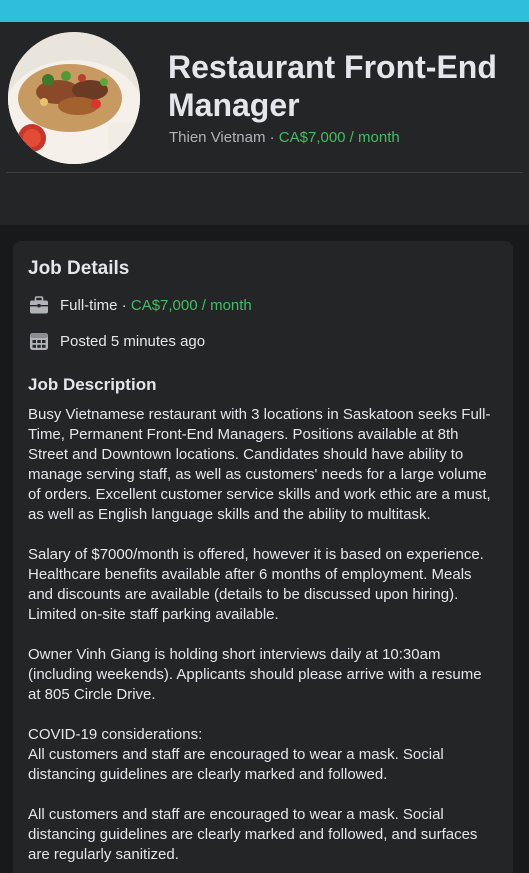  Describe the element at coordinates (264, 172) in the screenshot. I see `header-divider` at that location.